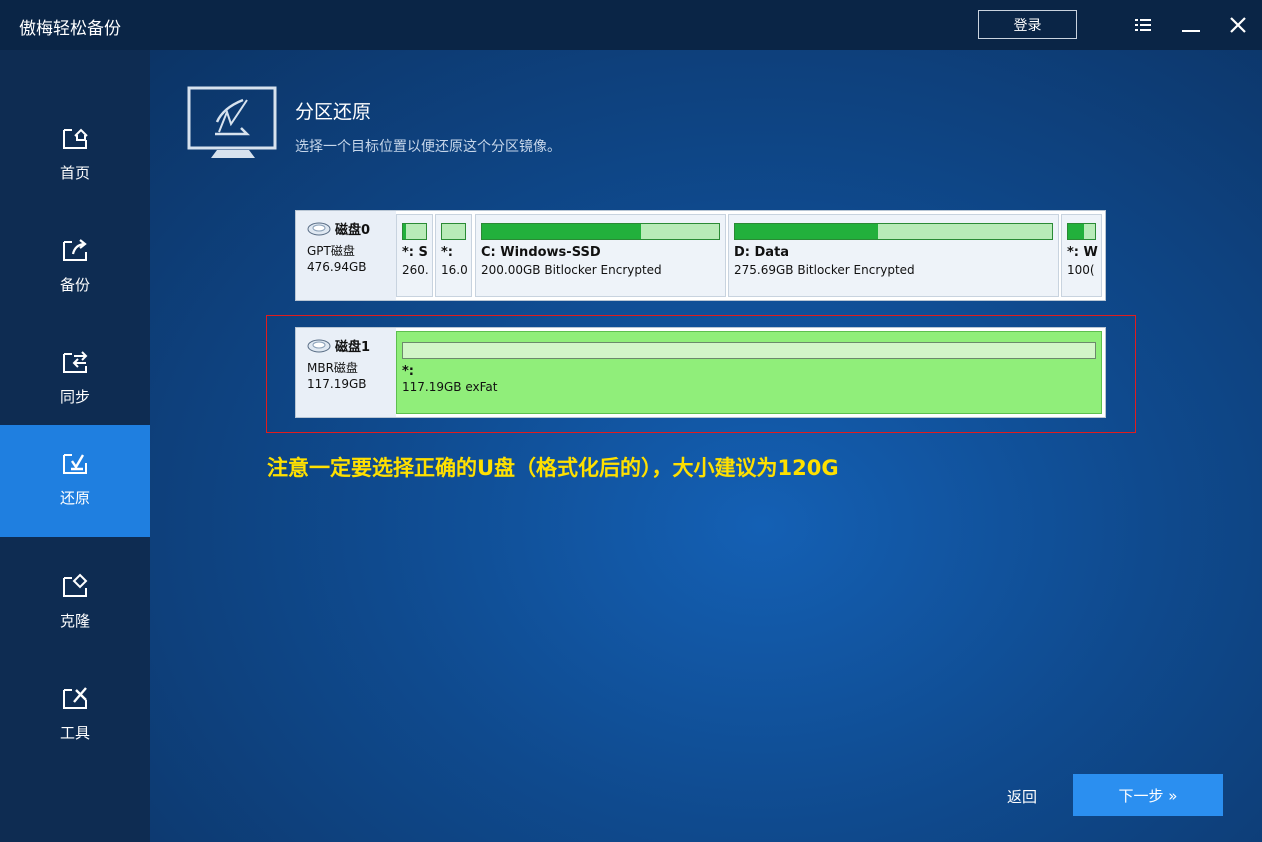 The height and width of the screenshot is (842, 1262). I want to click on tools-icon, so click(75, 698).